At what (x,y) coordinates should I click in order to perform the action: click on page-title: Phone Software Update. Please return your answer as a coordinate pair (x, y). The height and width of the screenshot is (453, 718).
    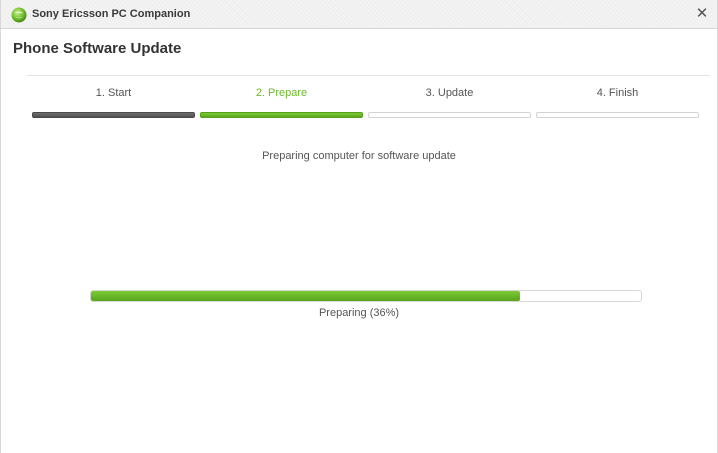
    Looking at the image, I should click on (97, 48).